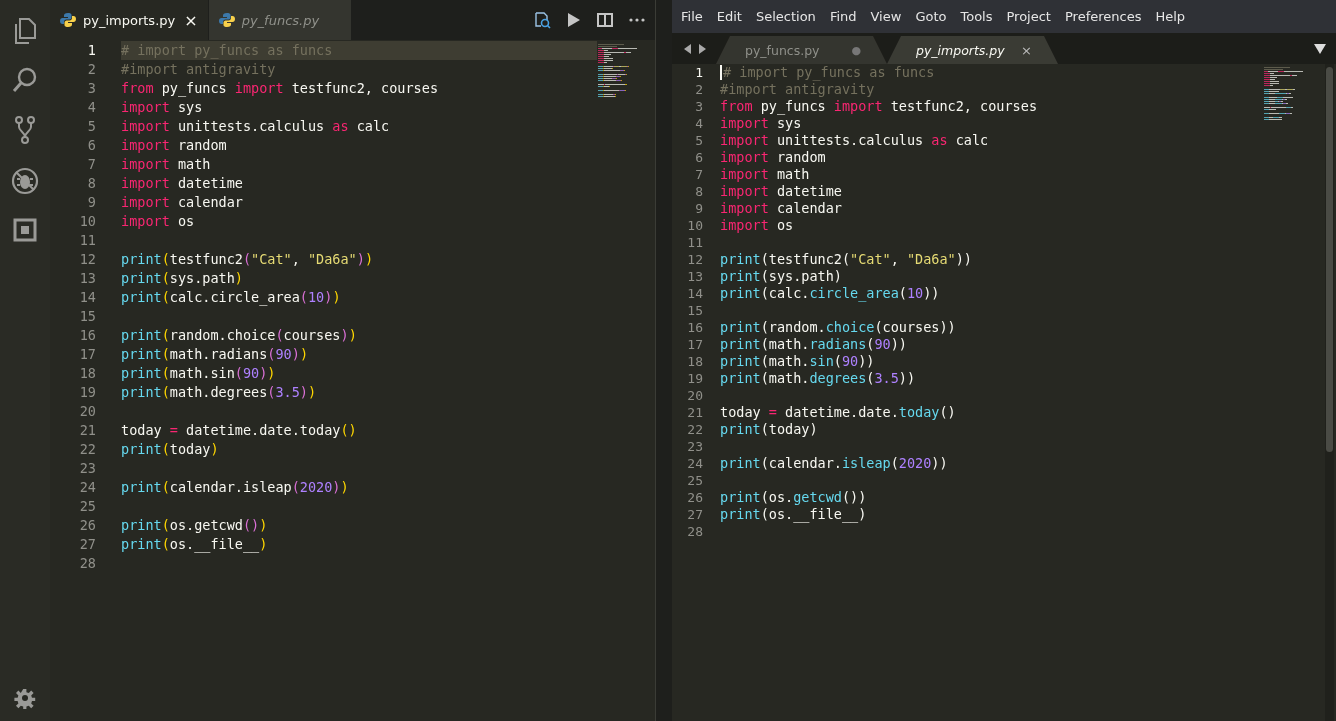  I want to click on code-line: print(math.radians(90)), so click(214, 354).